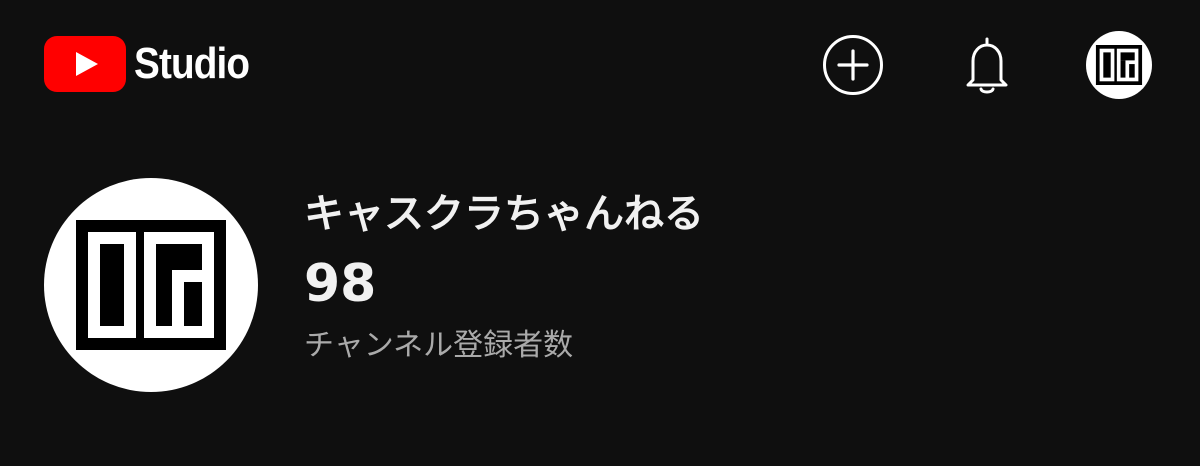 This screenshot has width=1200, height=466. What do you see at coordinates (85, 64) in the screenshot?
I see `youtube-play-icon` at bounding box center [85, 64].